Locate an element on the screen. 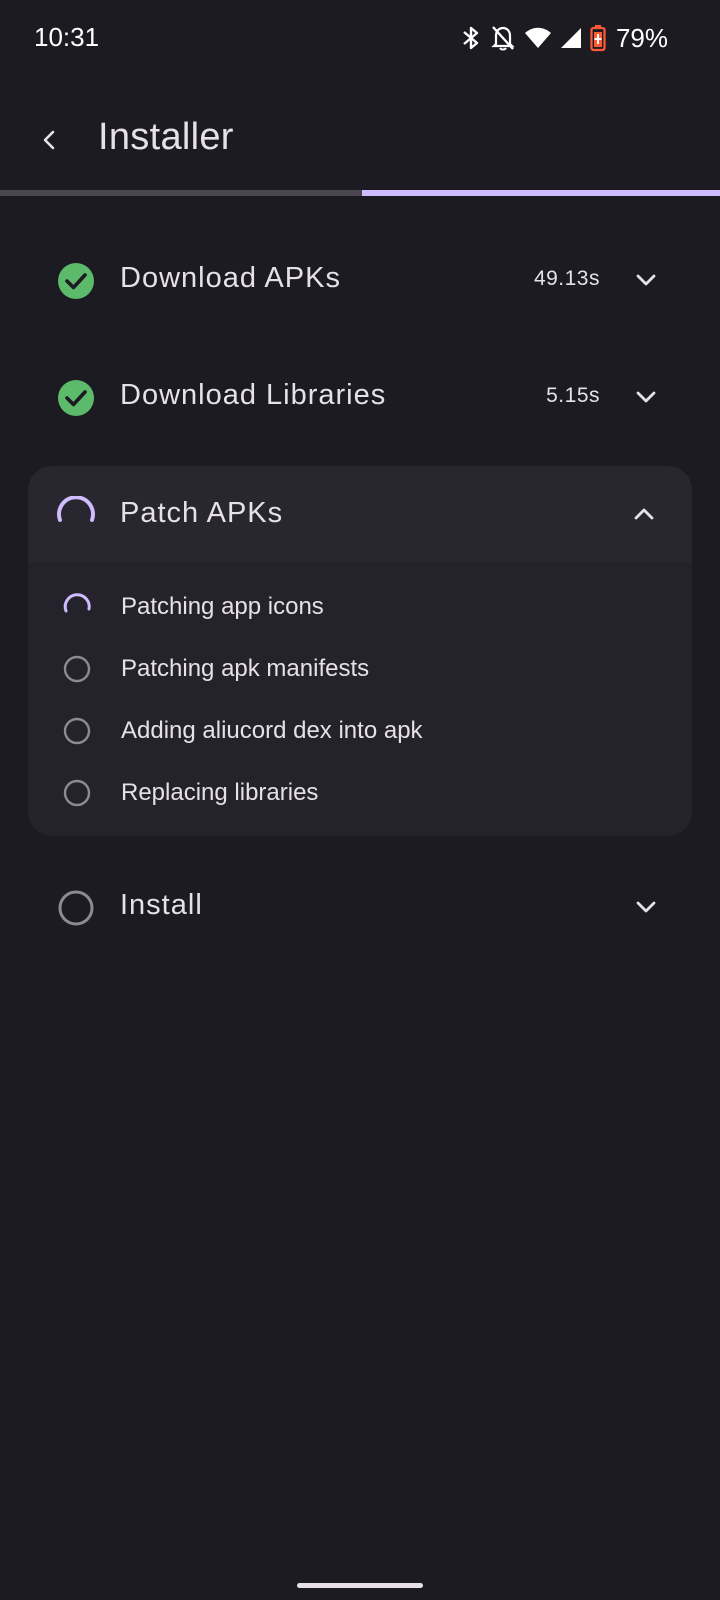 Image resolution: width=720 pixels, height=1600 pixels. step-download-libraries: Download Libraries 5.15s is located at coordinates (360, 397).